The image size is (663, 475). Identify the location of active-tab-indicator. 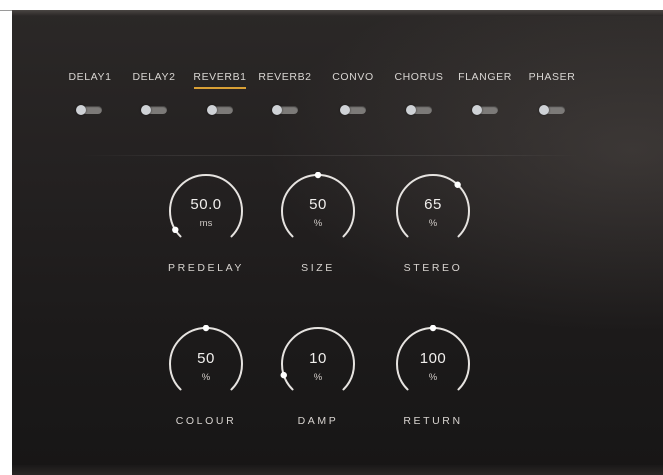
(220, 88).